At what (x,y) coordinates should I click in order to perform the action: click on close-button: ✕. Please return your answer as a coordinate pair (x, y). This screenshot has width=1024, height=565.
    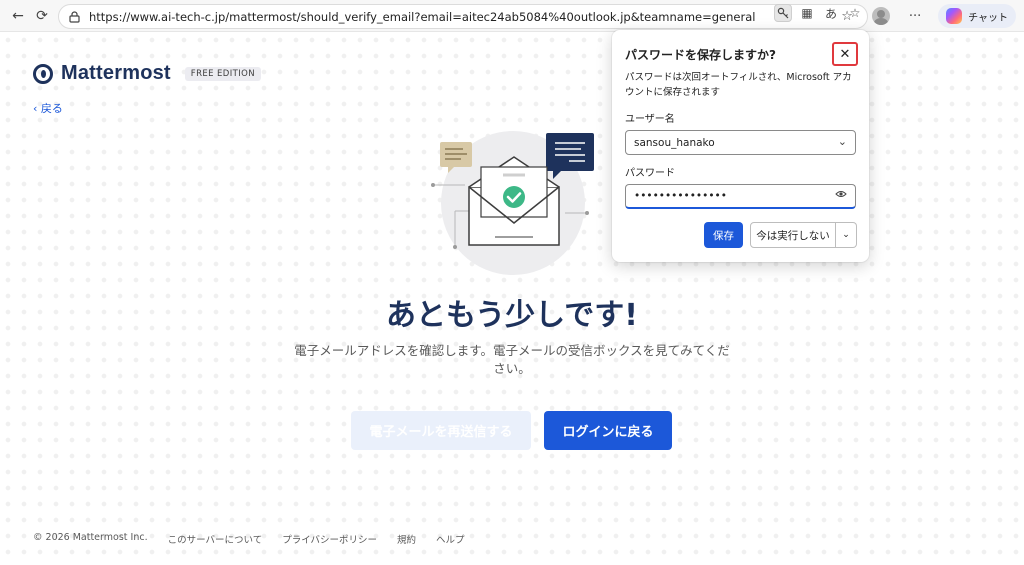
    Looking at the image, I should click on (845, 54).